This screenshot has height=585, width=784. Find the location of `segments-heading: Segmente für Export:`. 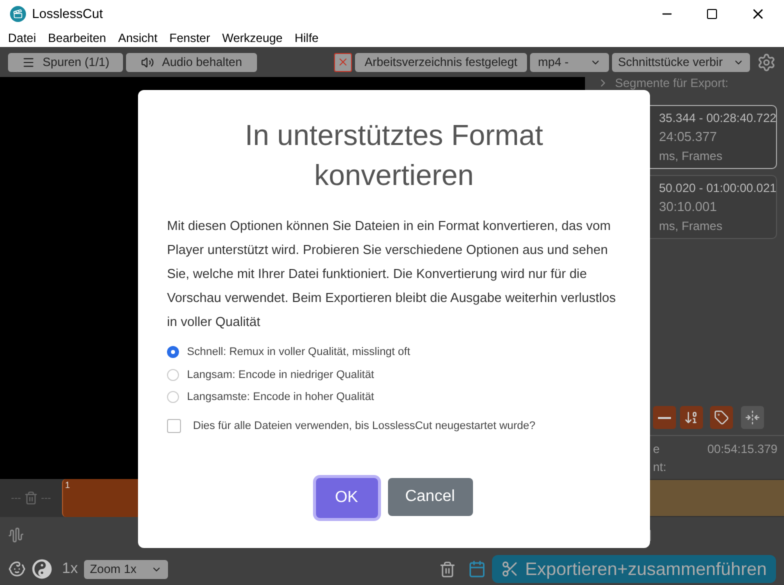

segments-heading: Segmente für Export: is located at coordinates (671, 83).